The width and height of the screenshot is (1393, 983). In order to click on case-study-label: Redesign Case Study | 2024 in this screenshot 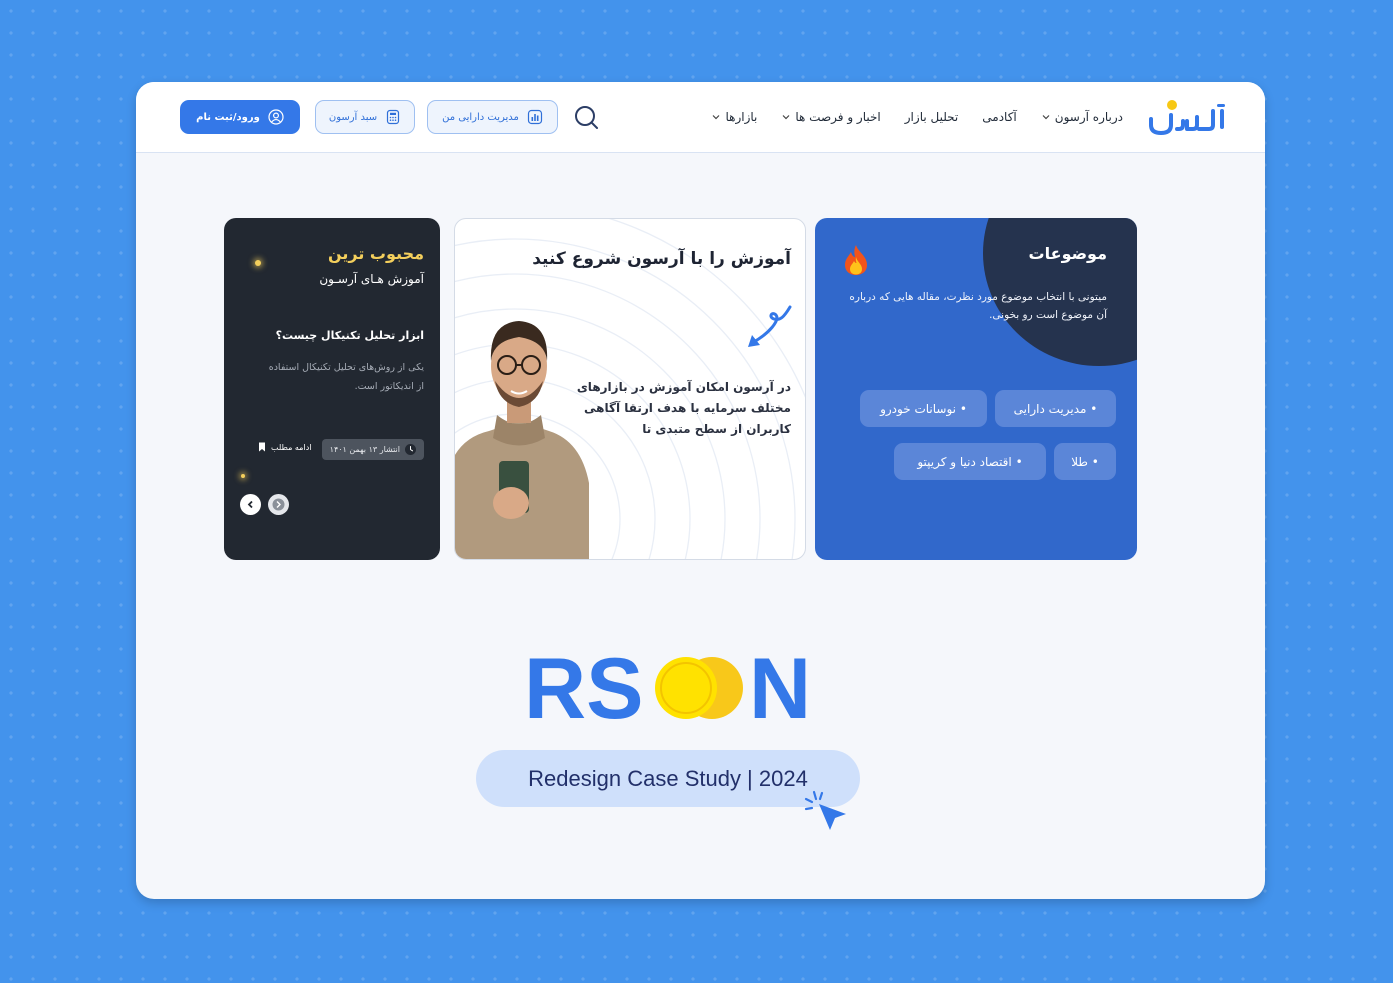, I will do `click(668, 778)`.